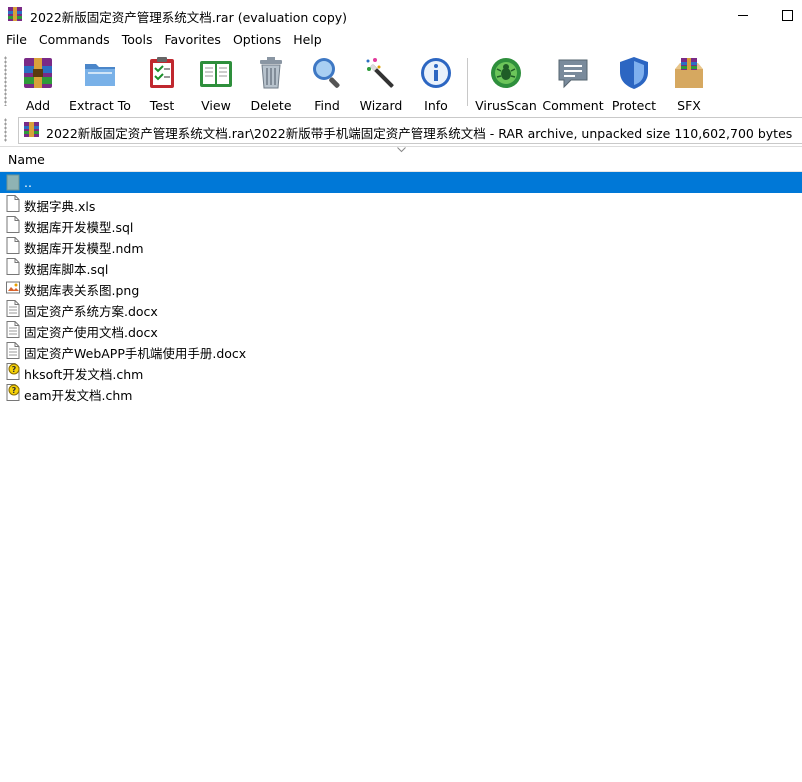 This screenshot has width=802, height=782. What do you see at coordinates (31, 129) in the screenshot?
I see `rar-archive-icon` at bounding box center [31, 129].